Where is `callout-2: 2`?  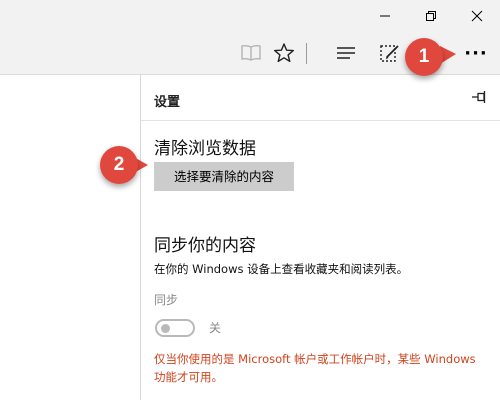 callout-2: 2 is located at coordinates (119, 165).